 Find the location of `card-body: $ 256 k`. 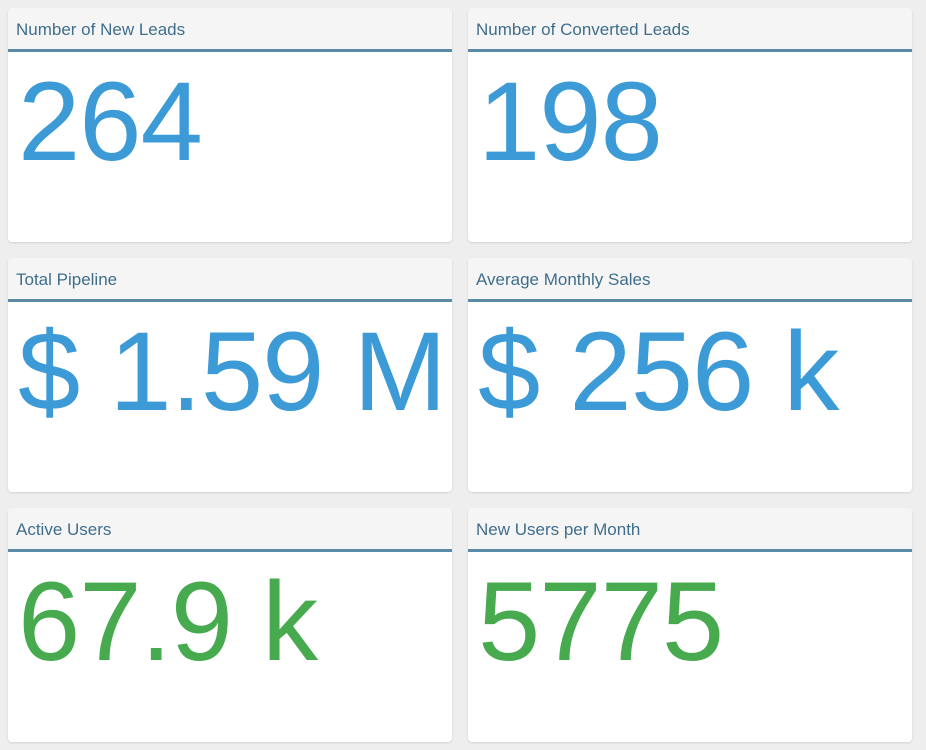

card-body: $ 256 k is located at coordinates (690, 397).